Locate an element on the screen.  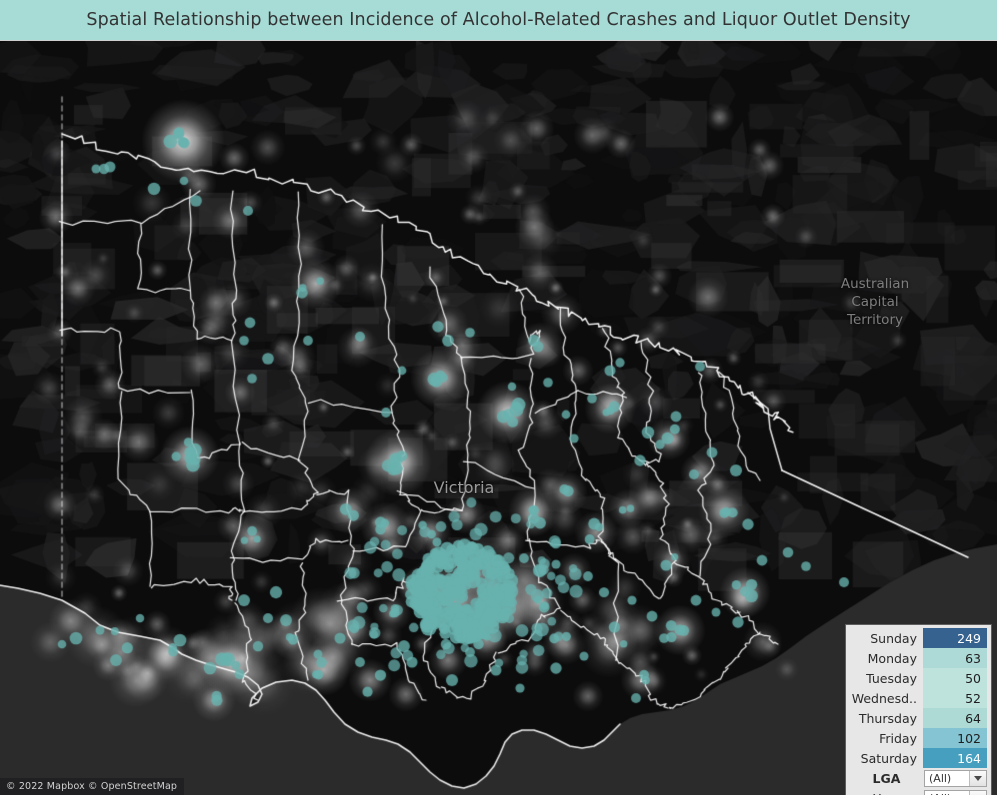
filter-controls: LGA(All)Year(All) is located at coordinates (918, 781).